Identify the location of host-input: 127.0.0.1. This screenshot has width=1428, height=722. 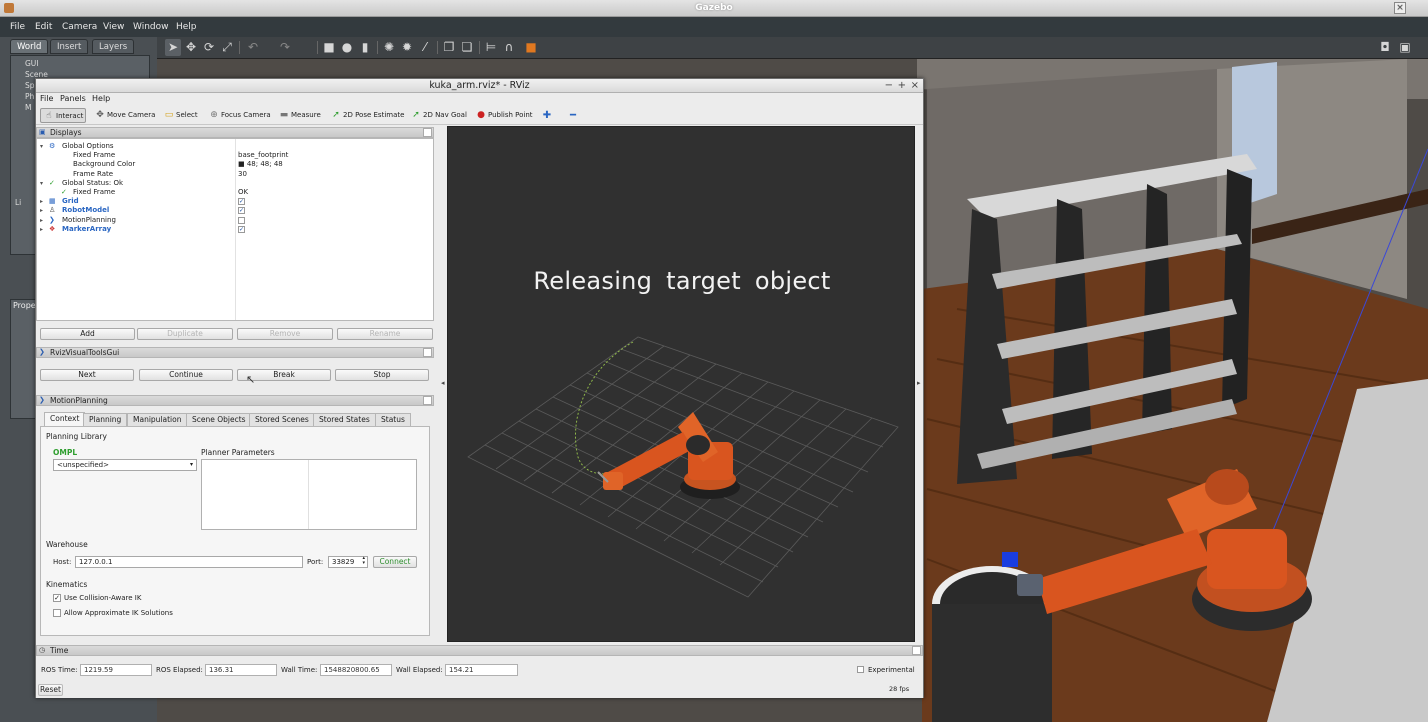
(189, 562).